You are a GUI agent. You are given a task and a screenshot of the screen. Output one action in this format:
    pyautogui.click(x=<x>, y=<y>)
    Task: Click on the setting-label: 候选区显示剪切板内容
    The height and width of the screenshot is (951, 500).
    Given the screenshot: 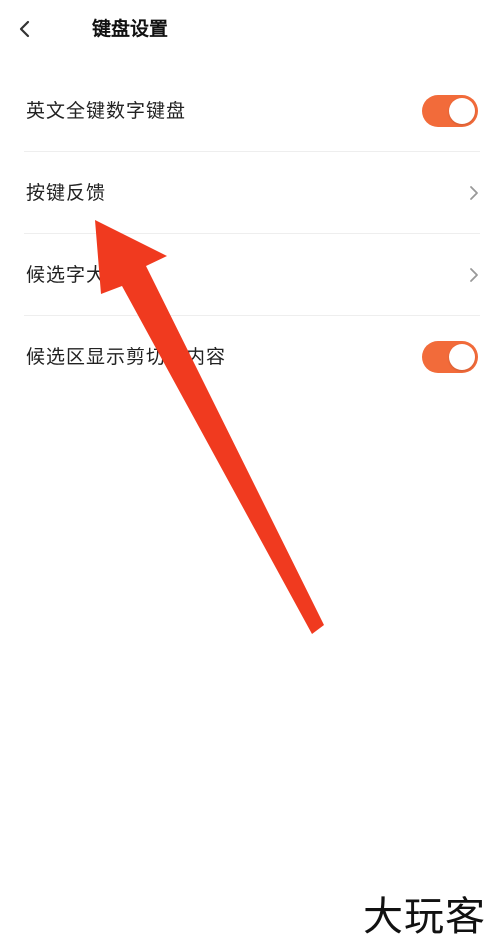 What is the action you would take?
    pyautogui.click(x=126, y=357)
    